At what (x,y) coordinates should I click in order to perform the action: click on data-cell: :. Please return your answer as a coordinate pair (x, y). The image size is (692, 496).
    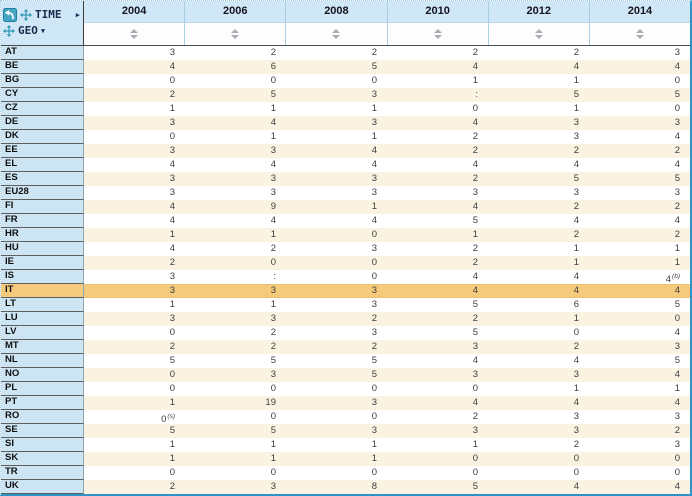
    Looking at the image, I should click on (437, 95).